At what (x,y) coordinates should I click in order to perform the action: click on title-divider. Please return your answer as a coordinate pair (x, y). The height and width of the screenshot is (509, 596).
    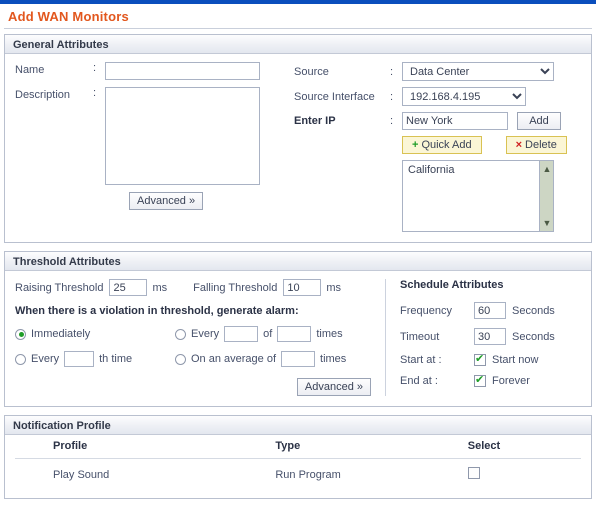
    Looking at the image, I should click on (298, 28).